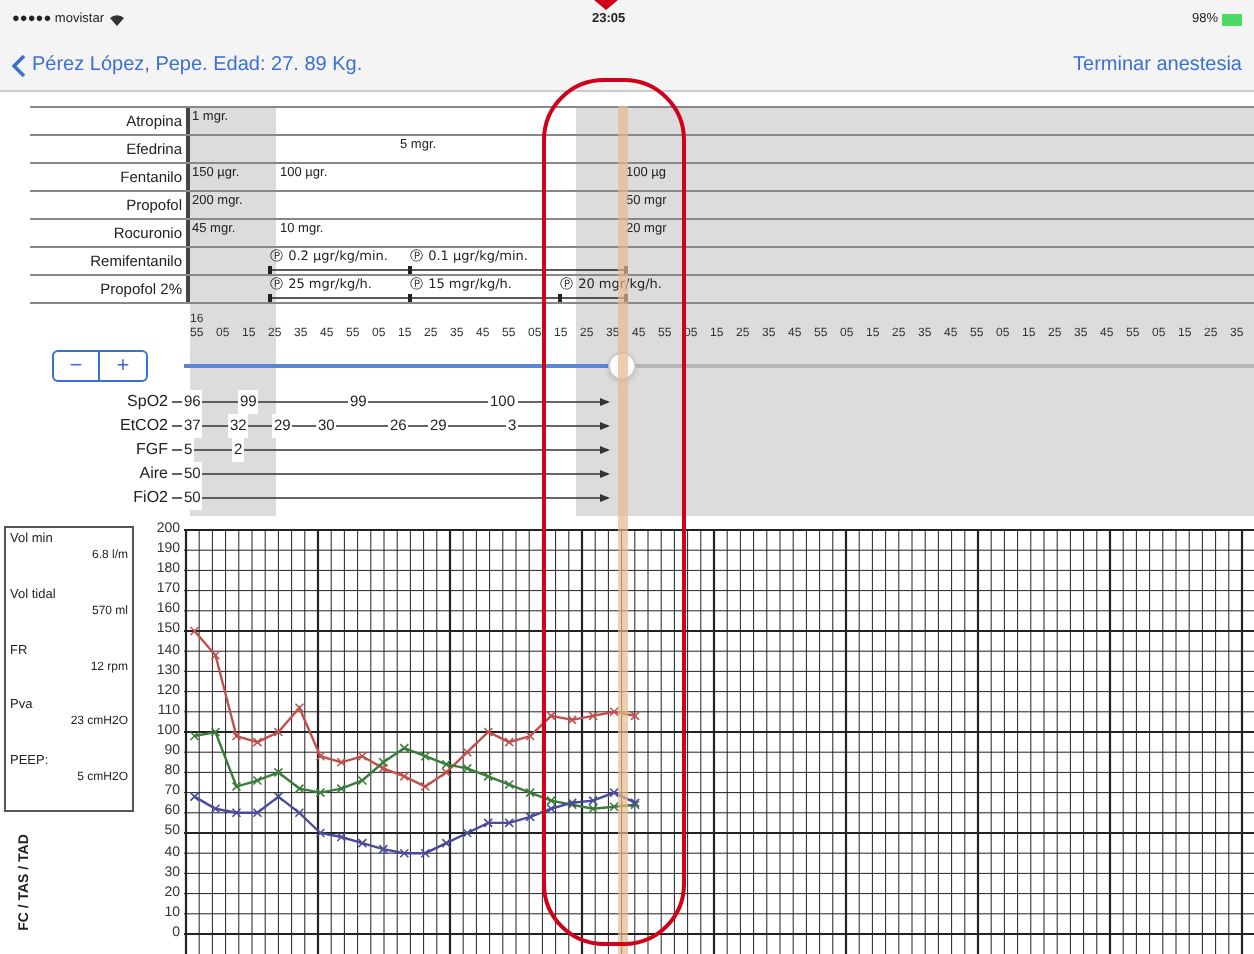 This screenshot has width=1254, height=954. Describe the element at coordinates (150, 498) in the screenshot. I see `vital-name: FiO2` at that location.